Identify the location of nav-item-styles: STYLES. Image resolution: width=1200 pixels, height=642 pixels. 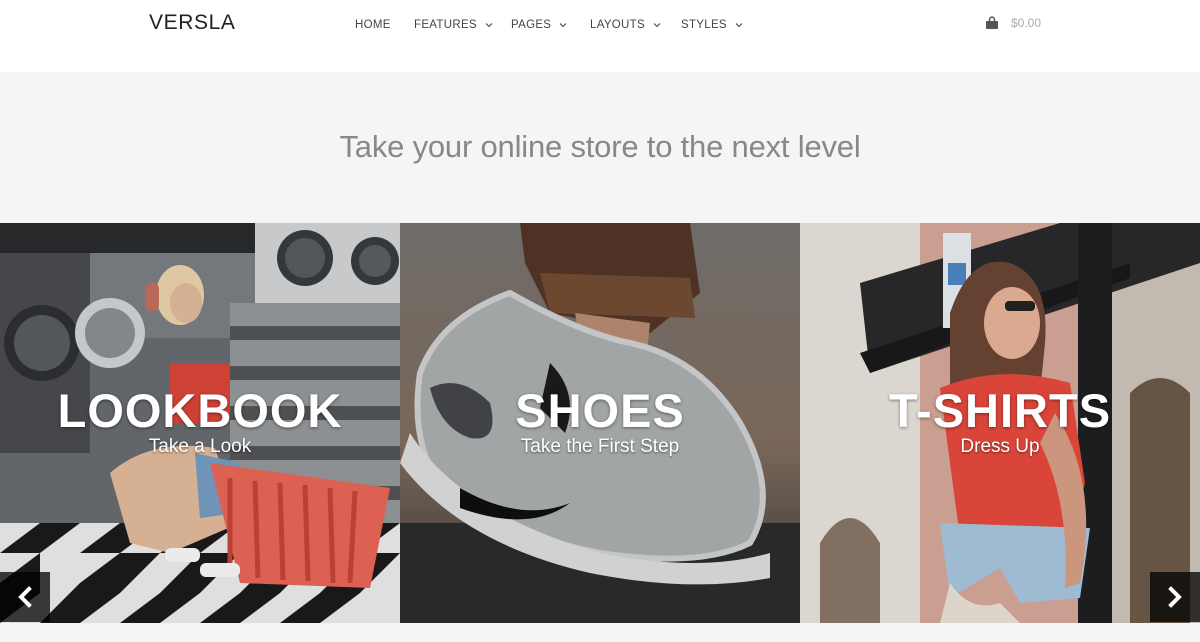
(721, 25).